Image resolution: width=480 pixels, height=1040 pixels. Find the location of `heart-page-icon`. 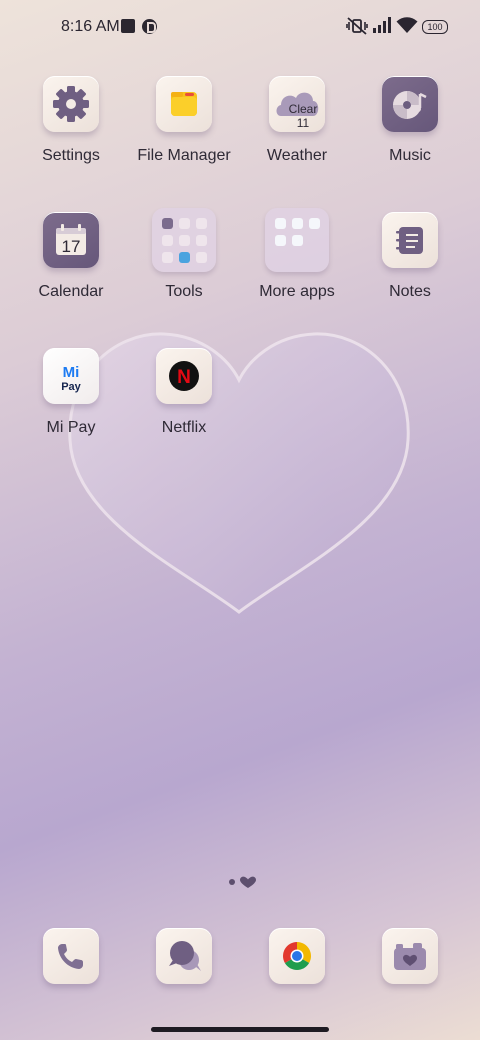

heart-page-icon is located at coordinates (248, 882).